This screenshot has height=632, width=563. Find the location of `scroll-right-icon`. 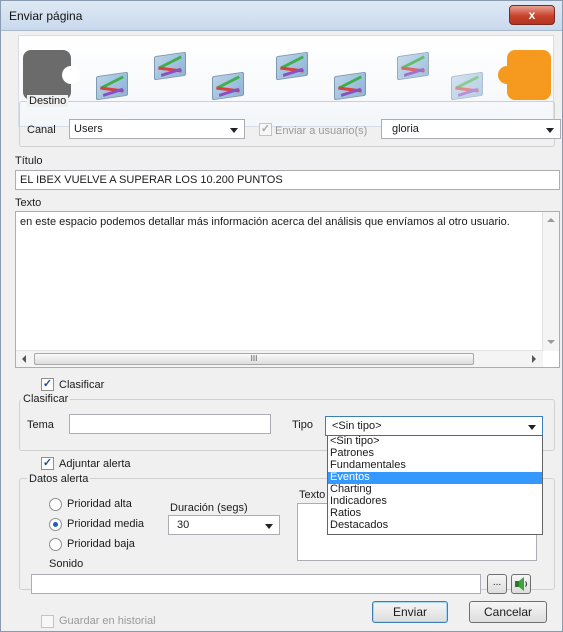

scroll-right-icon is located at coordinates (534, 359).